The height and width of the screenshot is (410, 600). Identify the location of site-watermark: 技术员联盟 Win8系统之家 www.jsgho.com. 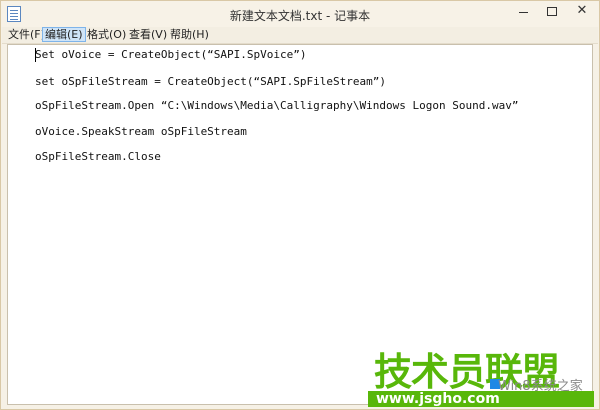
(481, 374).